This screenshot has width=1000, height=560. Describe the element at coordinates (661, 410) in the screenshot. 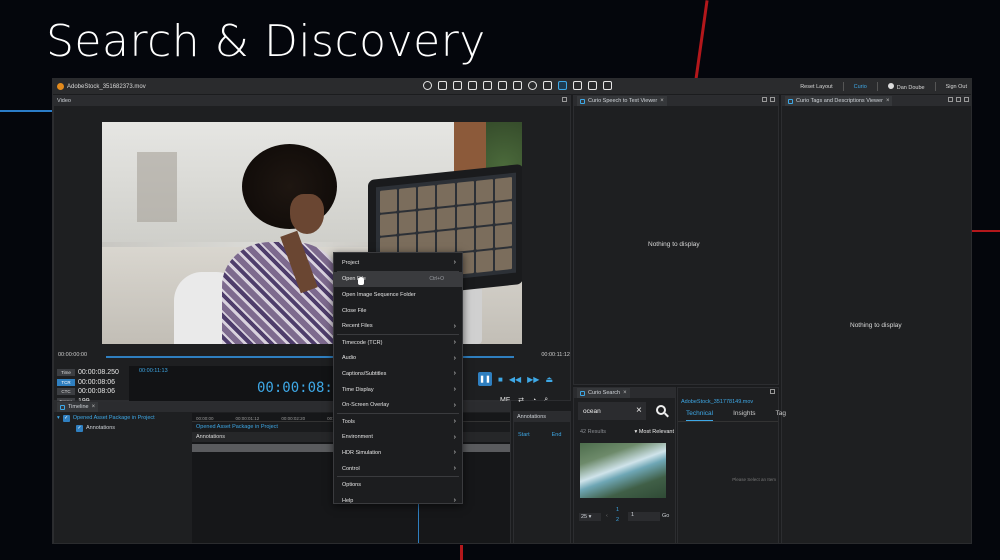

I see `search-button` at that location.